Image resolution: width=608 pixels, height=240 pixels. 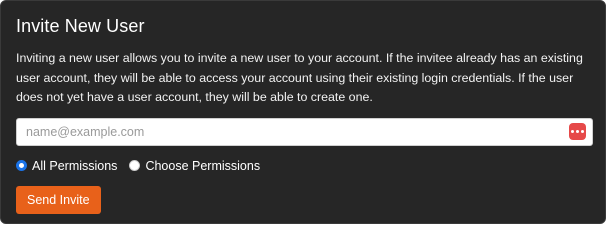 What do you see at coordinates (58, 199) in the screenshot?
I see `send-invite-button: Send Invite` at bounding box center [58, 199].